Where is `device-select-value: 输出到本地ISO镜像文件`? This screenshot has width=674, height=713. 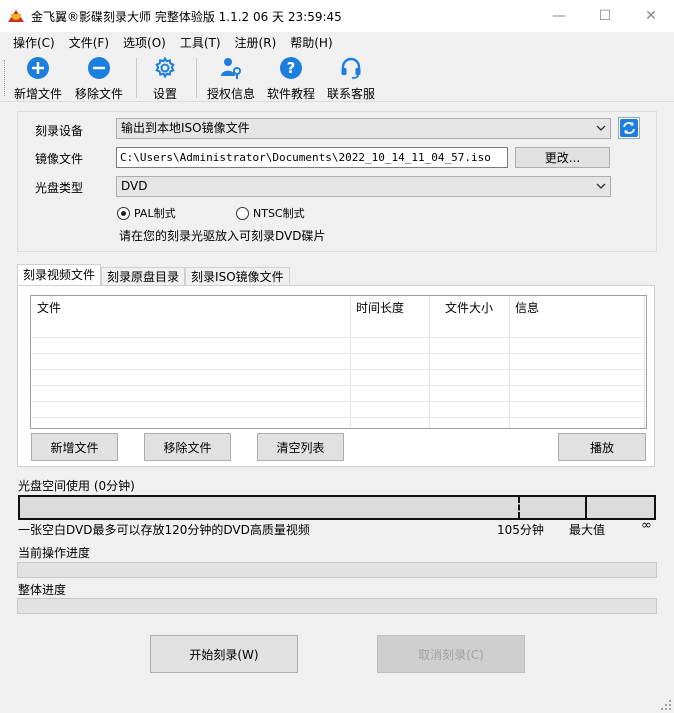 device-select-value: 输出到本地ISO镜像文件 is located at coordinates (185, 128).